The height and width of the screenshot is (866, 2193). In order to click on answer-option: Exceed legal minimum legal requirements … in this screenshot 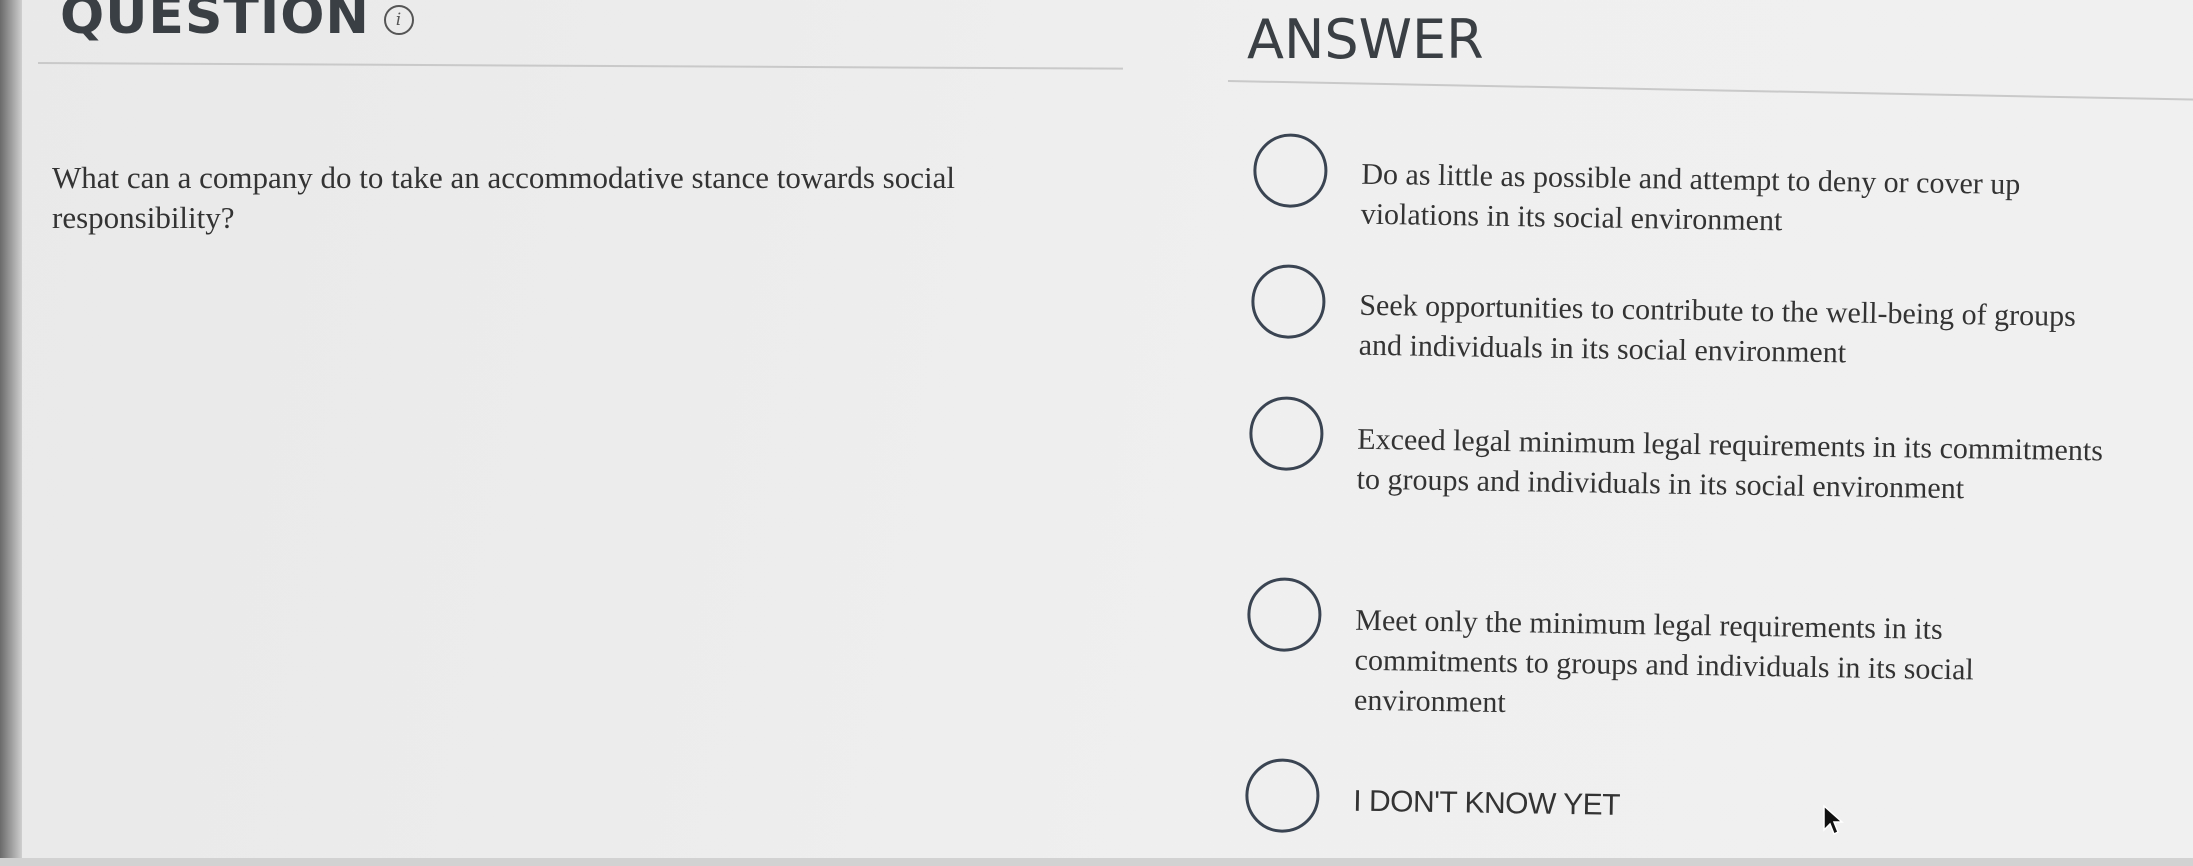, I will do `click(1677, 453)`.